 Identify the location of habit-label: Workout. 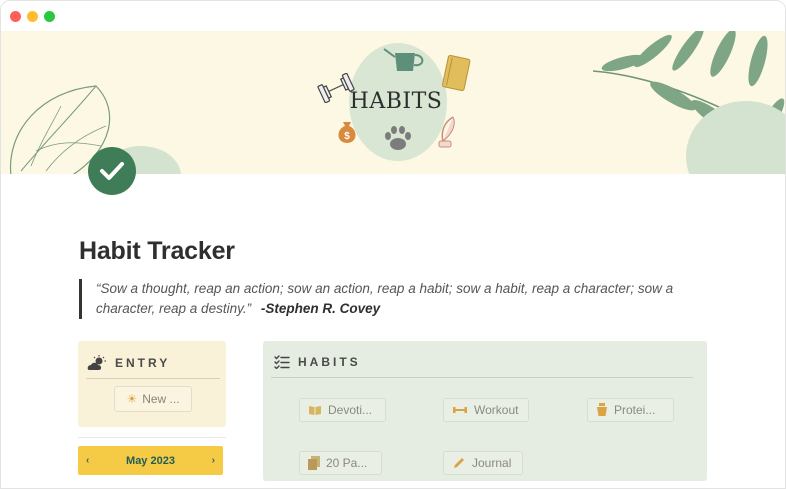
(496, 410).